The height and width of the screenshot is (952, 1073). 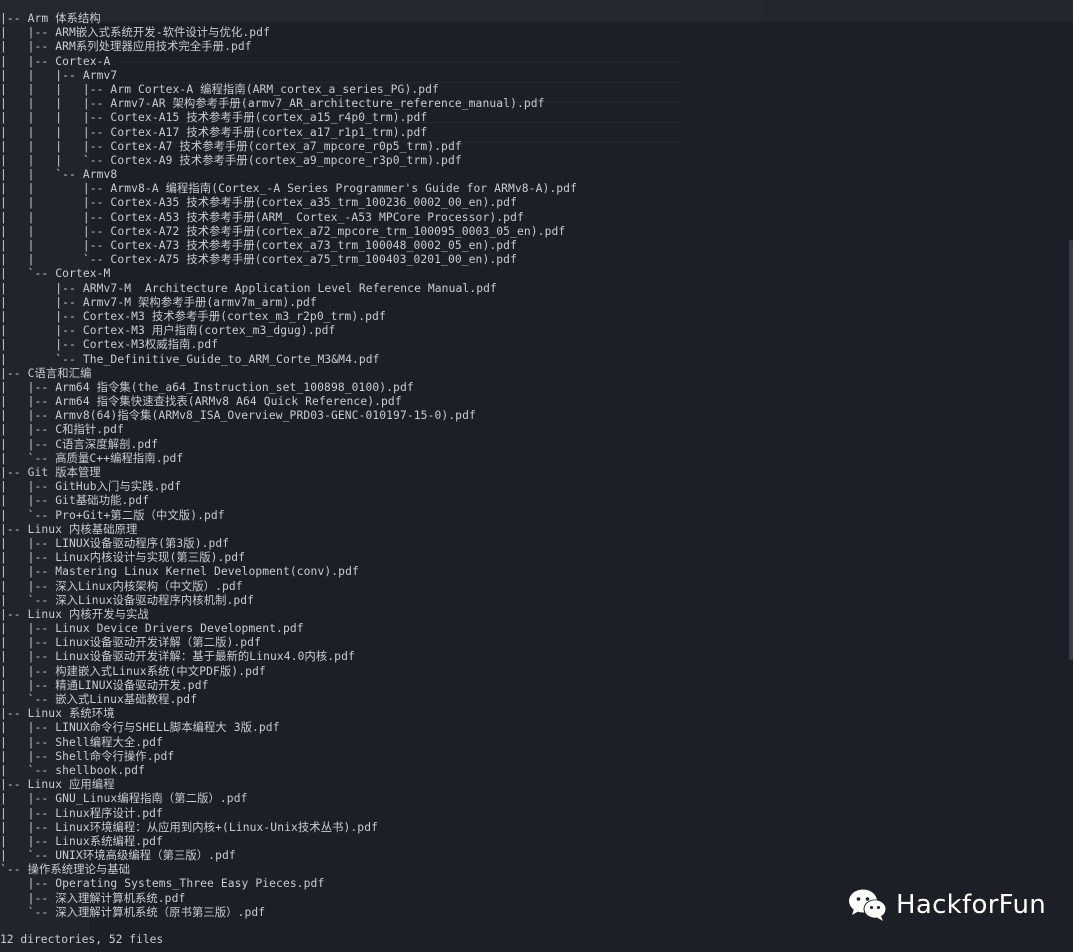 What do you see at coordinates (133, 671) in the screenshot?
I see `tree-line: | |-- 构建嵌入式Linux系统(中文PDF版).pdf` at bounding box center [133, 671].